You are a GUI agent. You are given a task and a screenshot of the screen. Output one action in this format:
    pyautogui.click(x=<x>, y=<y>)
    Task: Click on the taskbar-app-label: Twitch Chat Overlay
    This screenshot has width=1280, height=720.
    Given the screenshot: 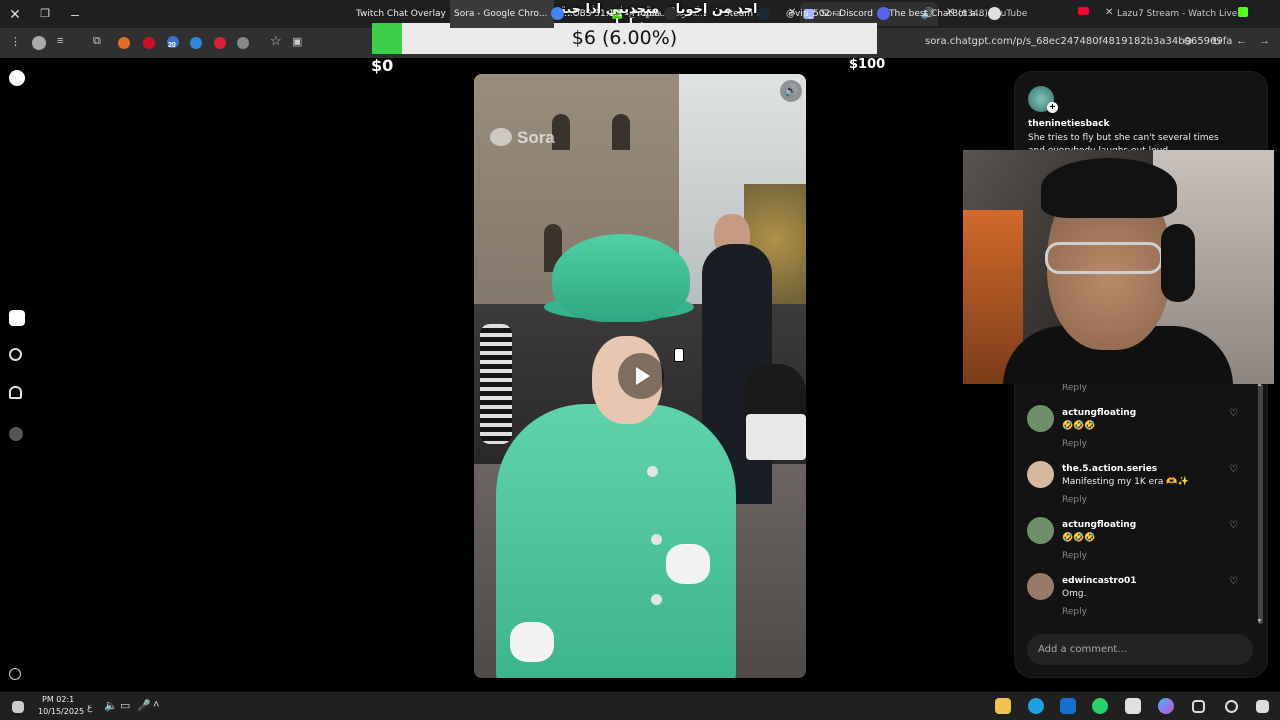 What is the action you would take?
    pyautogui.click(x=401, y=14)
    